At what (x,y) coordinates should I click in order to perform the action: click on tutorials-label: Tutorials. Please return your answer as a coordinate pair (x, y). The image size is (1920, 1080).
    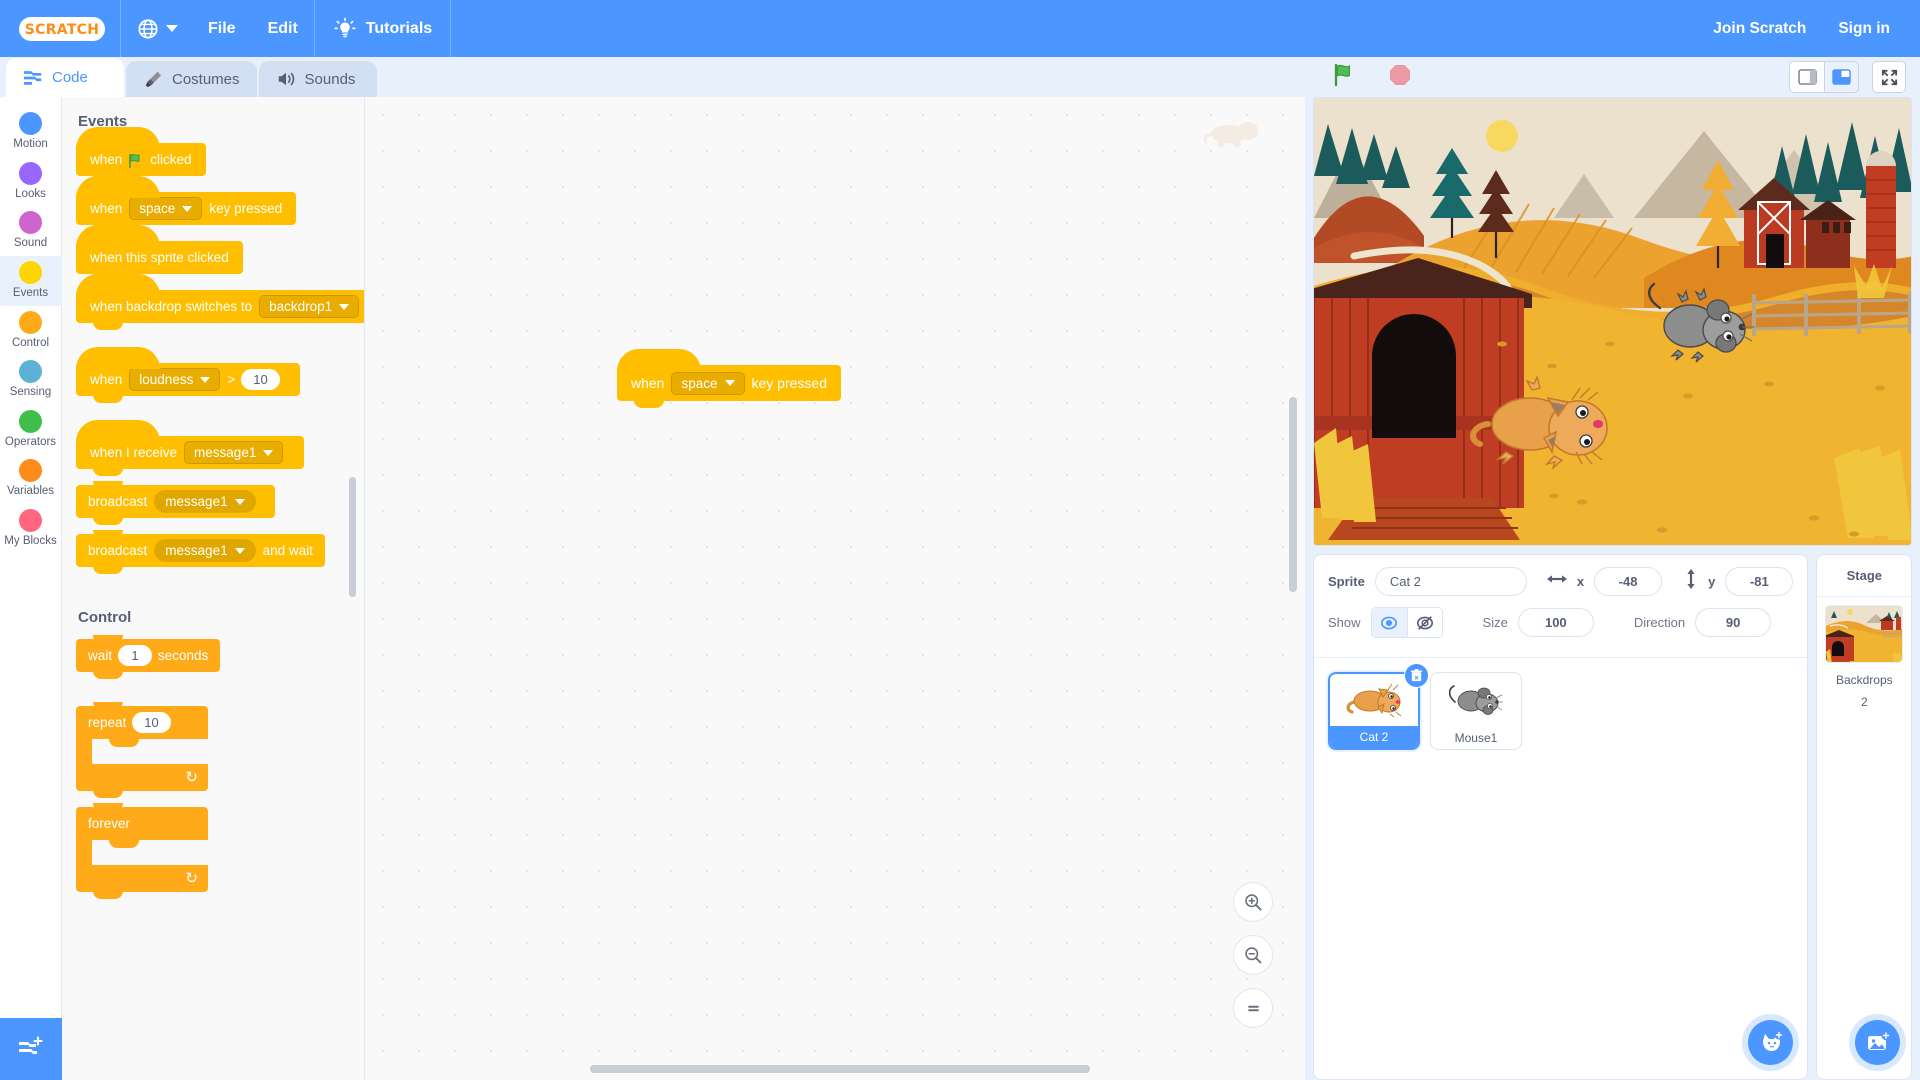
    Looking at the image, I should click on (399, 28).